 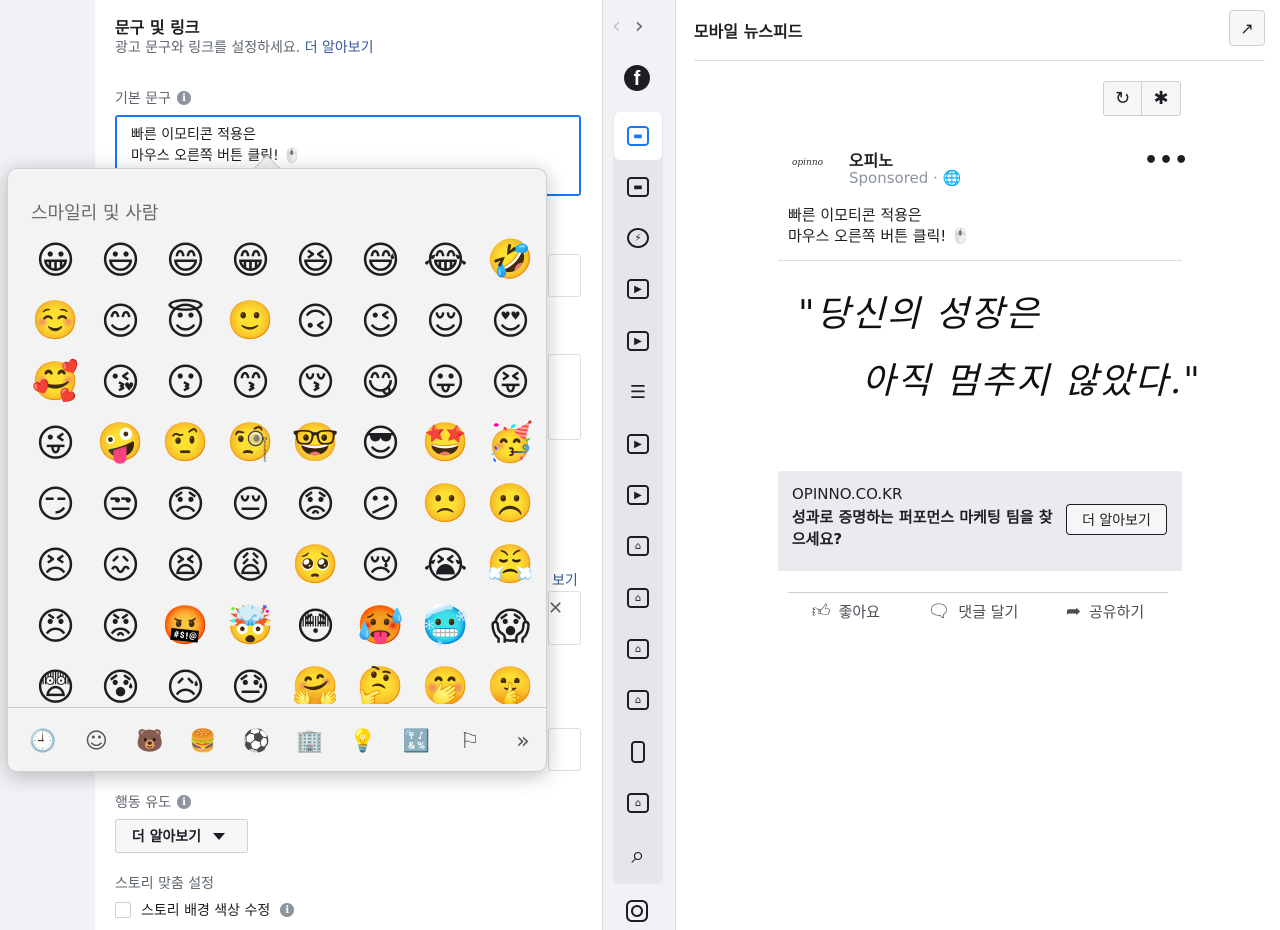 What do you see at coordinates (555, 608) in the screenshot?
I see `close-icon: ✕` at bounding box center [555, 608].